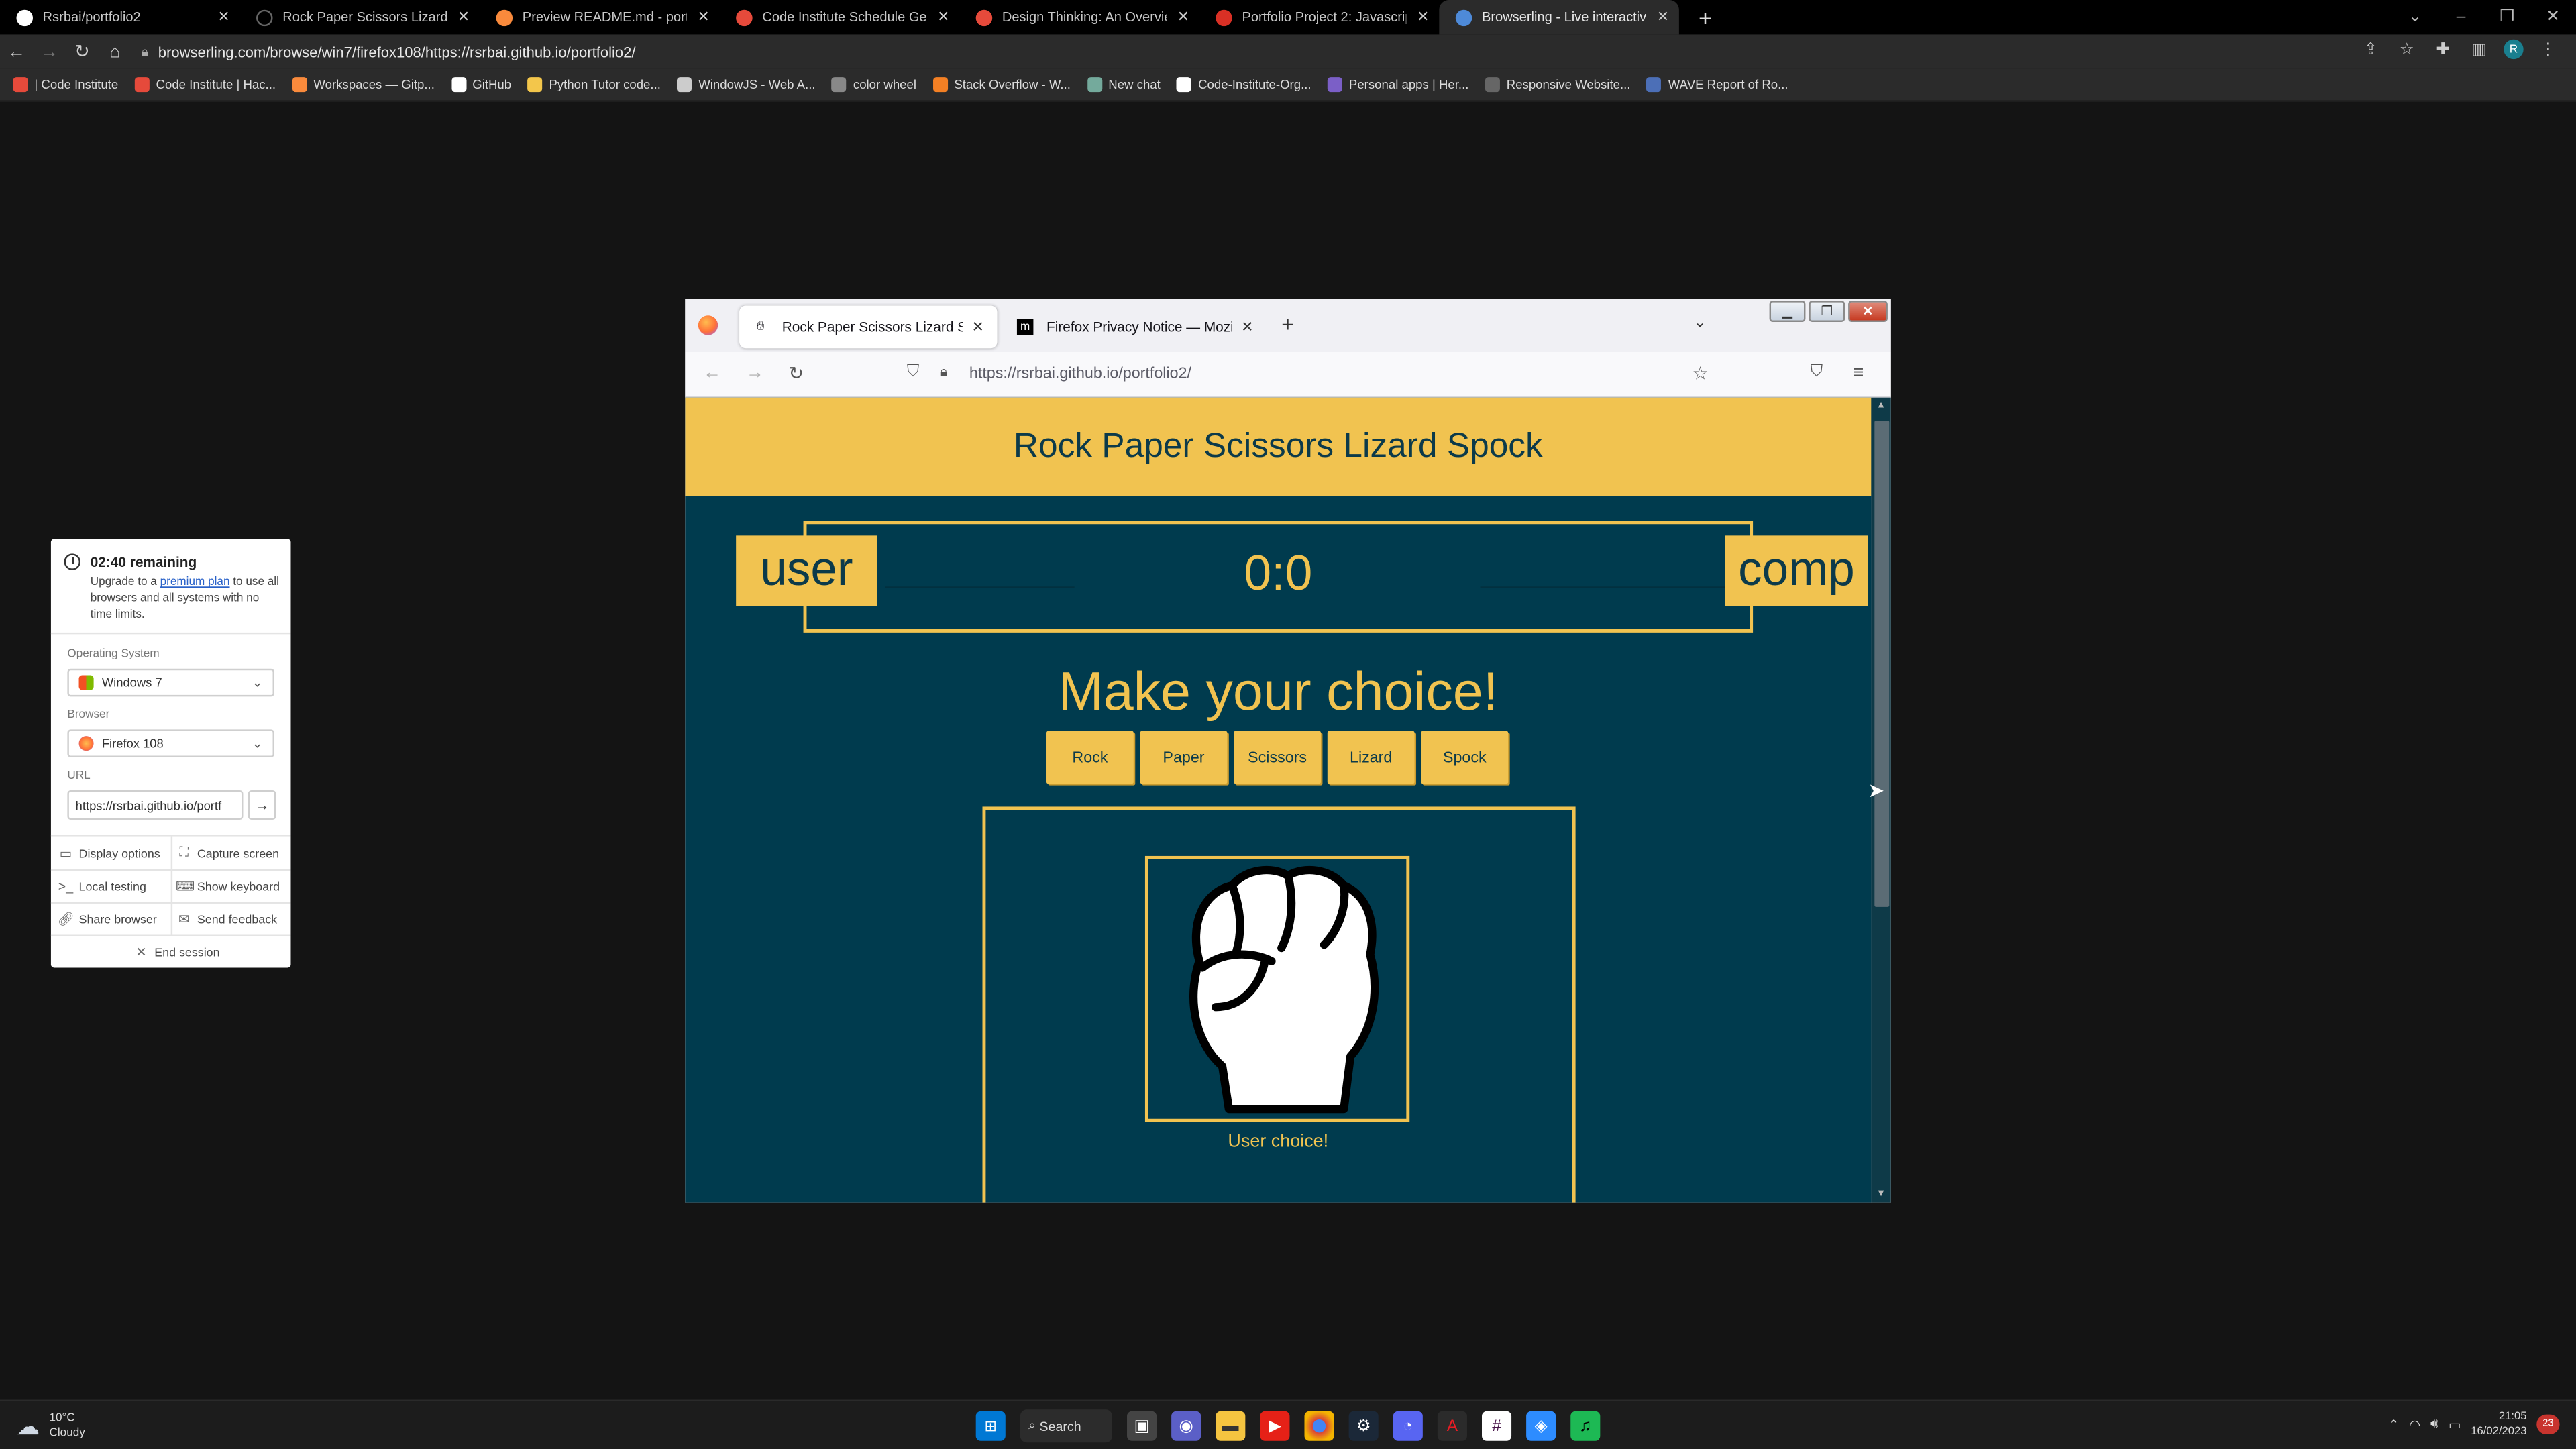  What do you see at coordinates (66, 85) in the screenshot?
I see `bookmark-item: | Code Institute` at bounding box center [66, 85].